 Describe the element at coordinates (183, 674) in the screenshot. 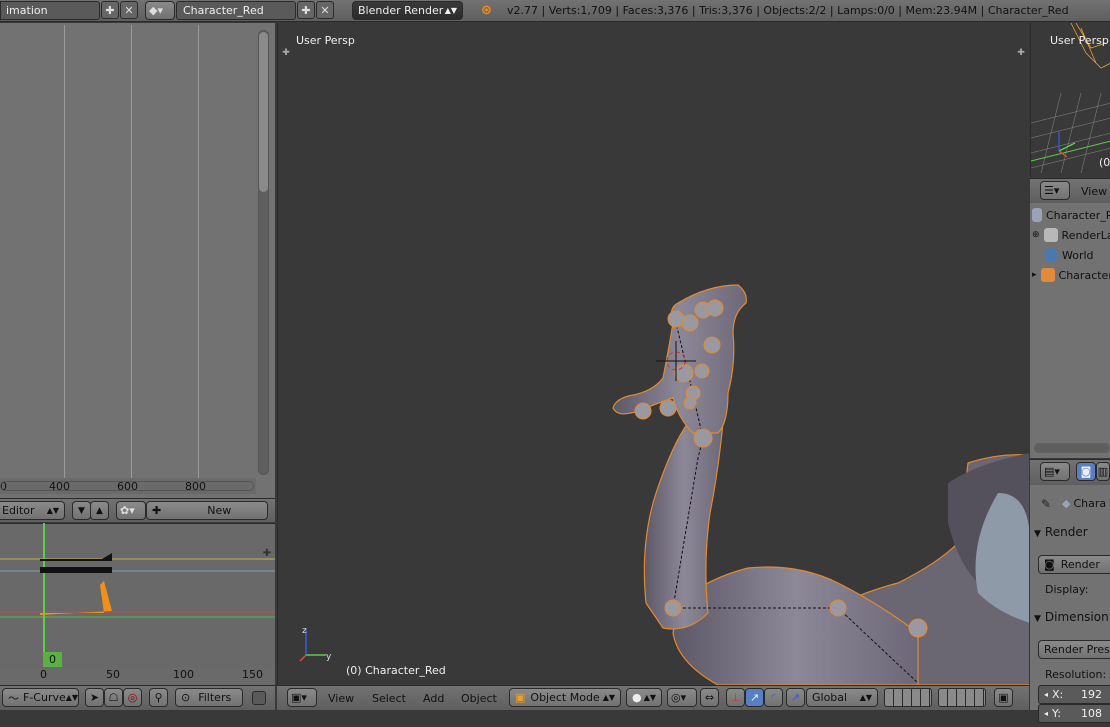

I see `ruler-tick: 100` at that location.